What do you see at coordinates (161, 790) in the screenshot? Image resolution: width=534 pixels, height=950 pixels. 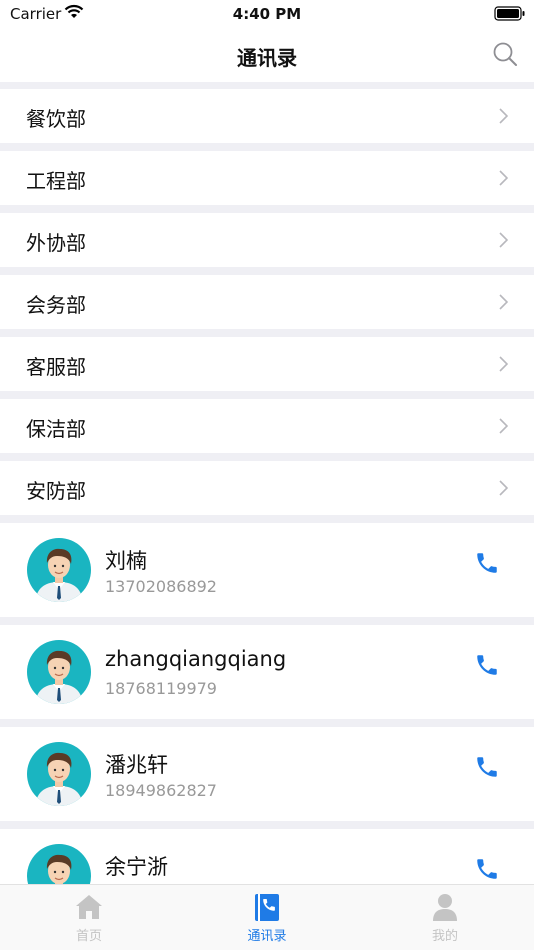 I see `contact-phone: 18949862827` at bounding box center [161, 790].